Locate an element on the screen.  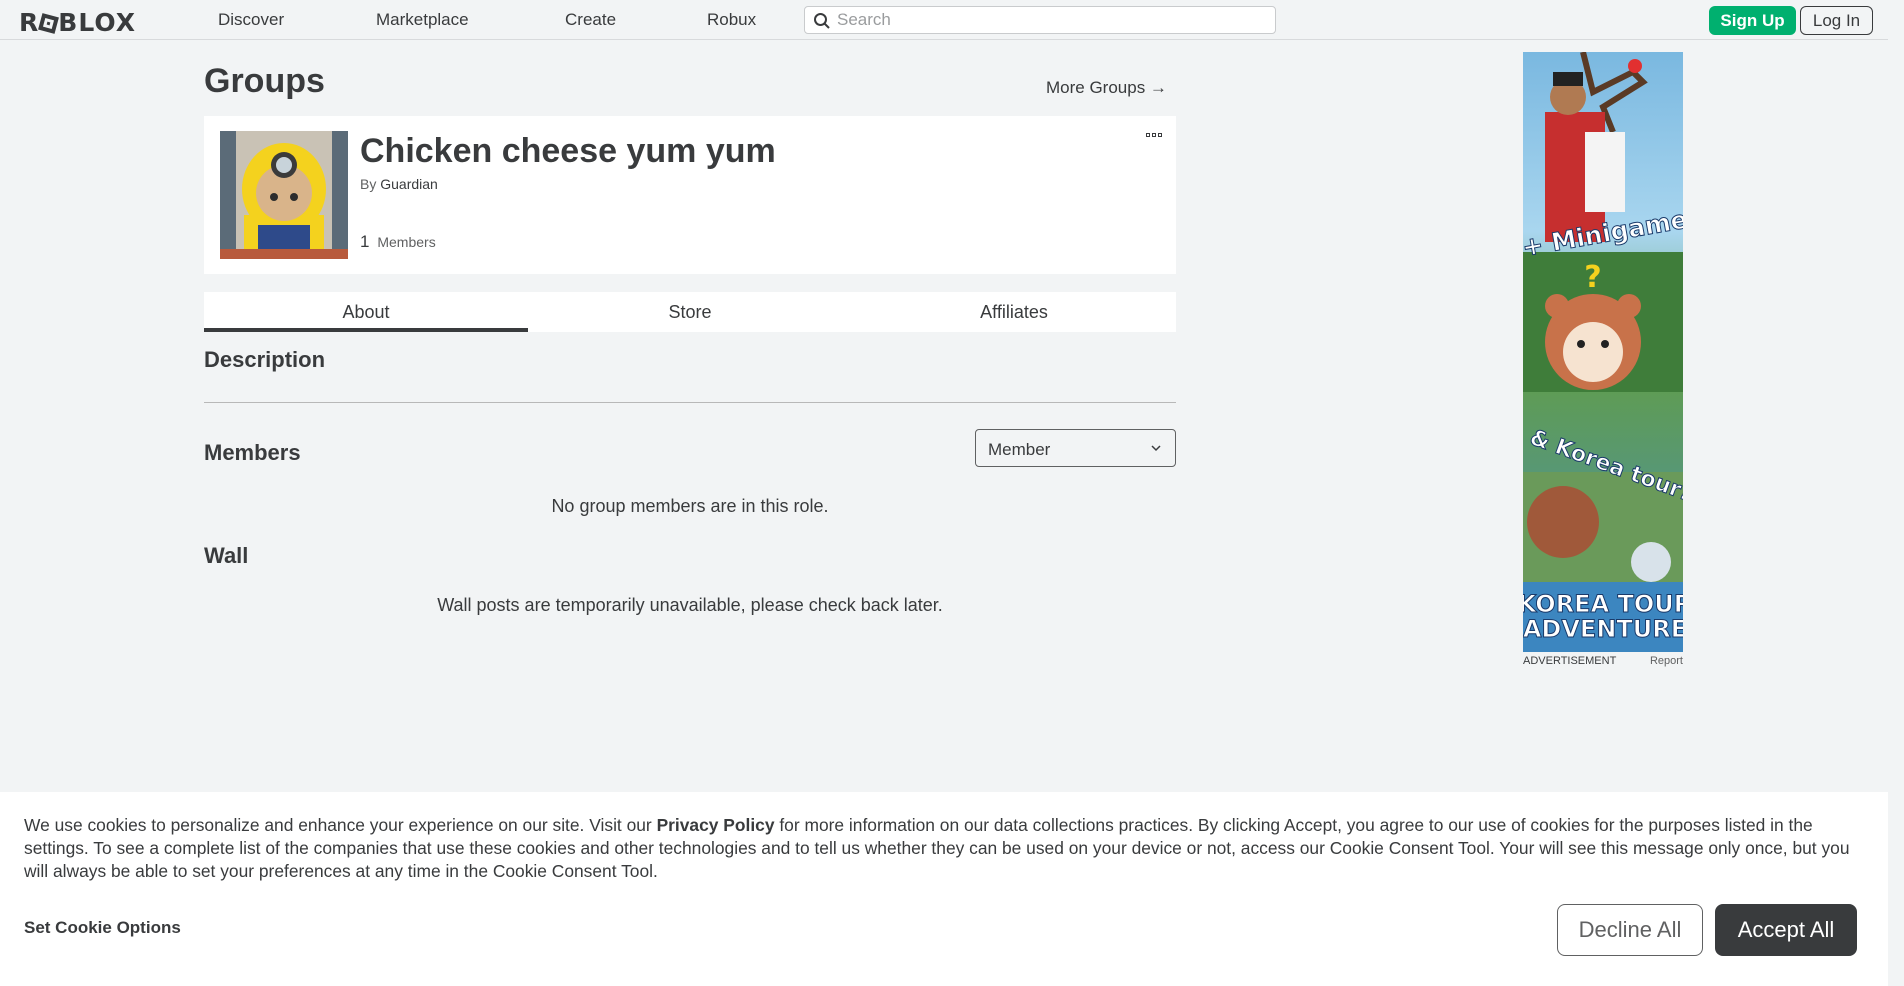
sign-up-button: Sign Up is located at coordinates (1752, 20).